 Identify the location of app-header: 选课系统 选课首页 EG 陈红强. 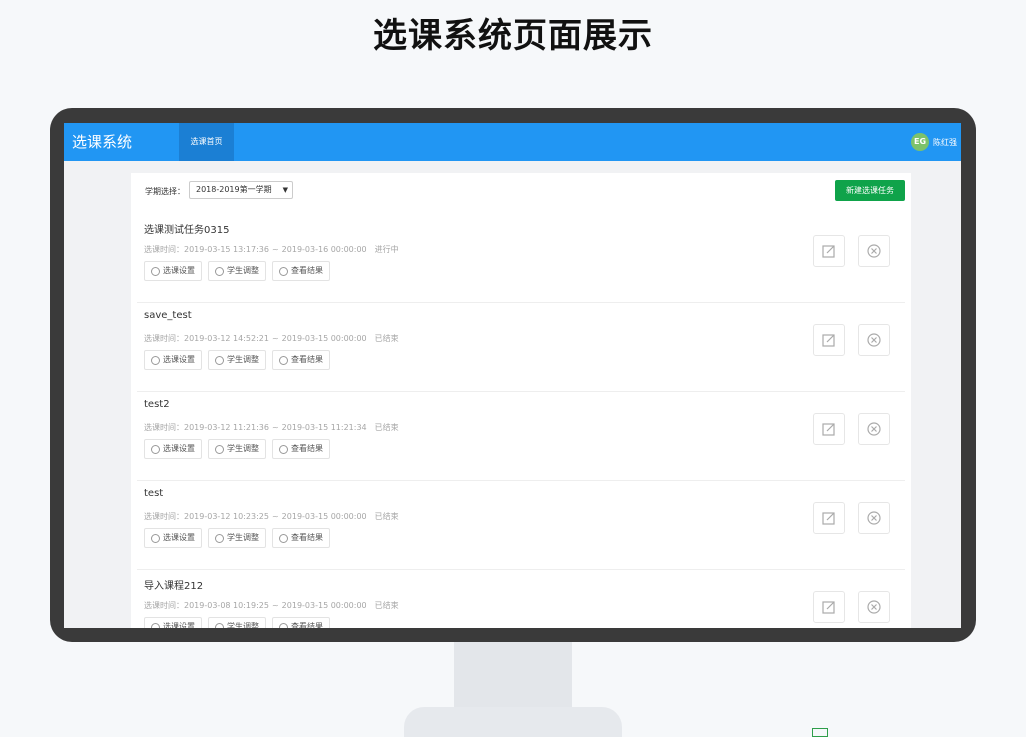
(512, 142).